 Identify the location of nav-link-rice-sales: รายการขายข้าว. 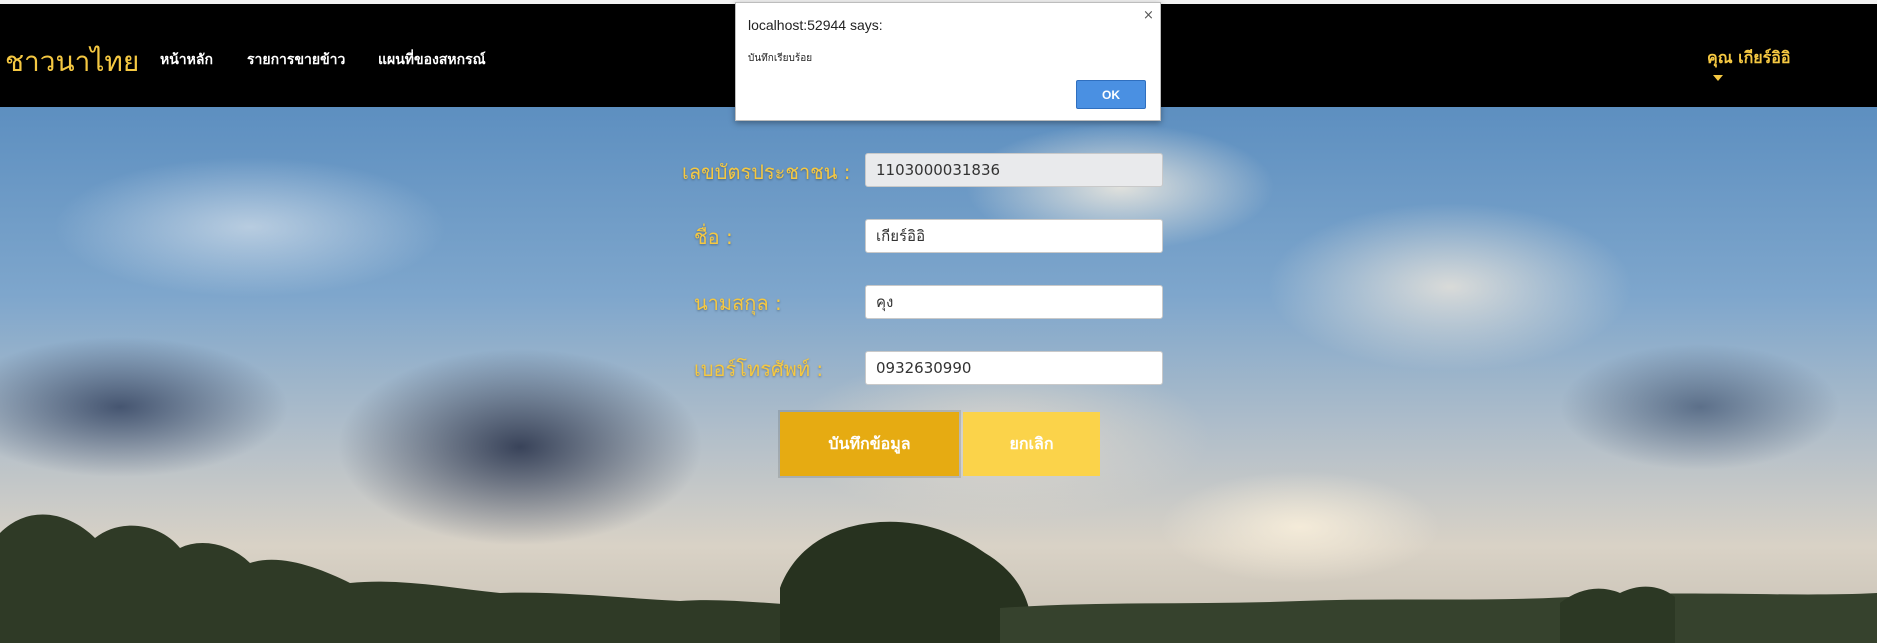
(296, 60).